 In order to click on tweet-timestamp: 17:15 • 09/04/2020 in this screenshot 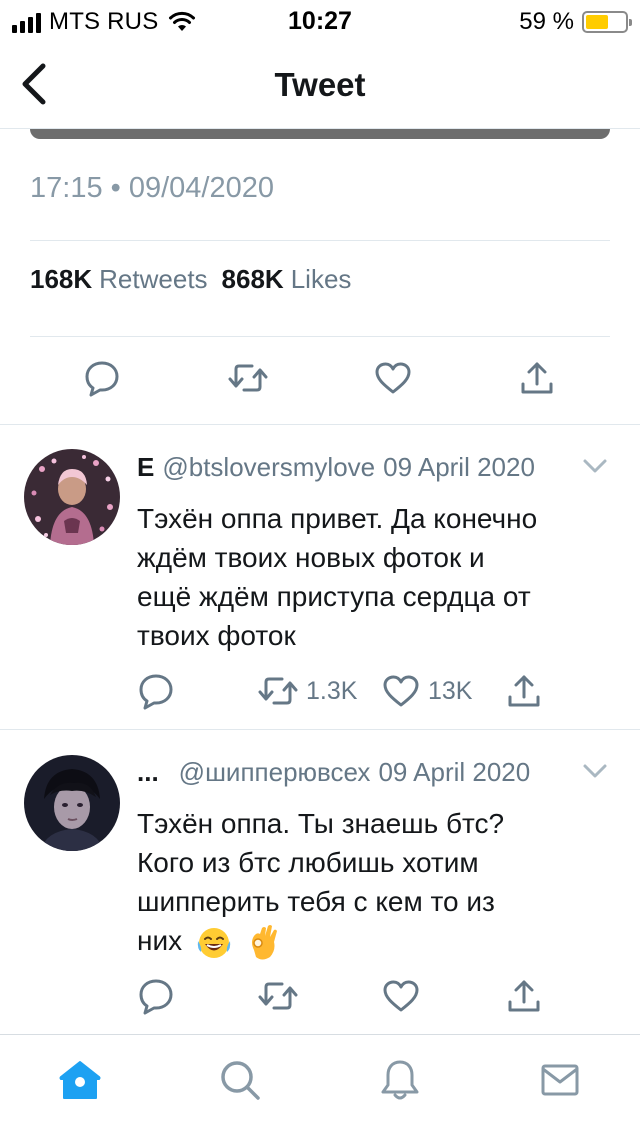, I will do `click(152, 188)`.